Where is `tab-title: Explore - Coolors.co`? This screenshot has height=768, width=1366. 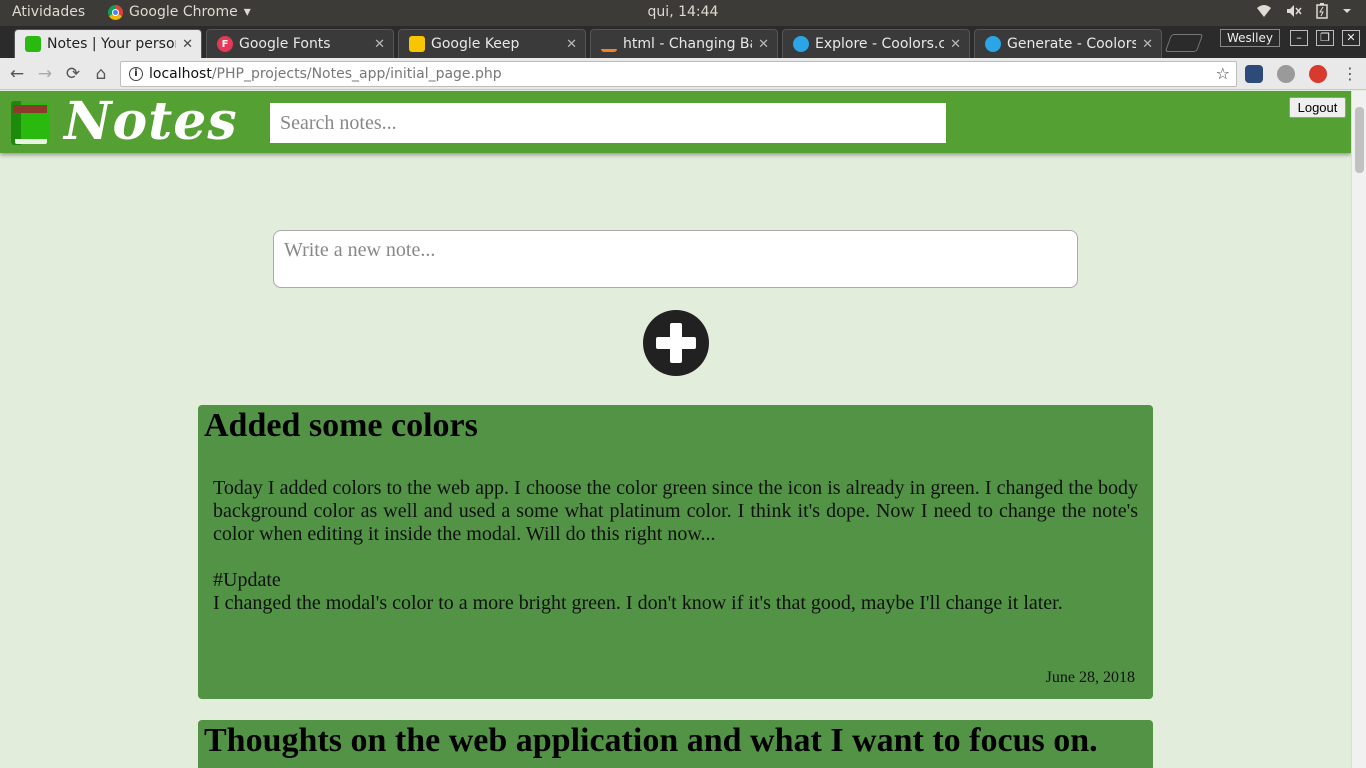 tab-title: Explore - Coolors.co is located at coordinates (880, 44).